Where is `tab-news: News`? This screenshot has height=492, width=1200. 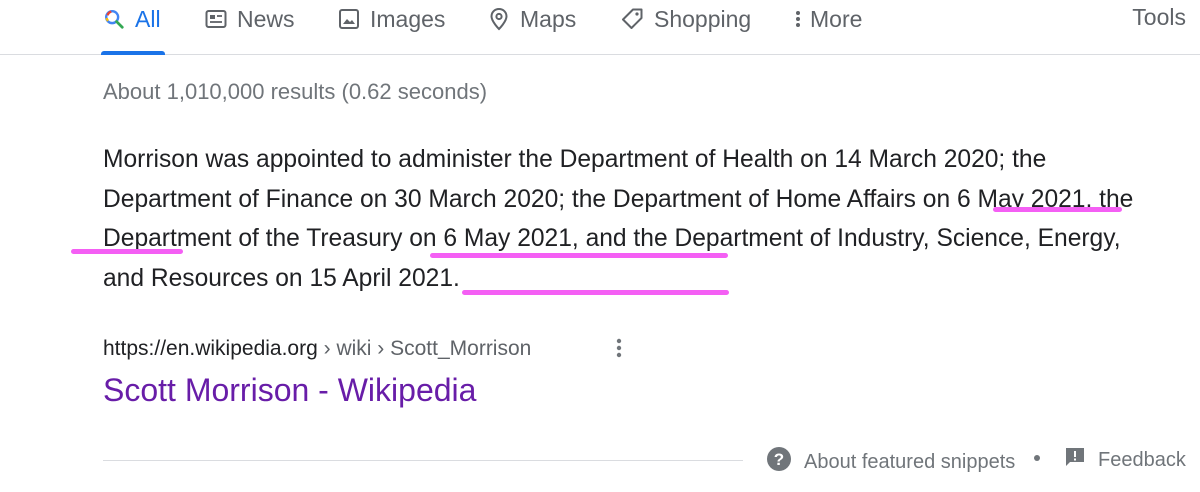 tab-news: News is located at coordinates (250, 19).